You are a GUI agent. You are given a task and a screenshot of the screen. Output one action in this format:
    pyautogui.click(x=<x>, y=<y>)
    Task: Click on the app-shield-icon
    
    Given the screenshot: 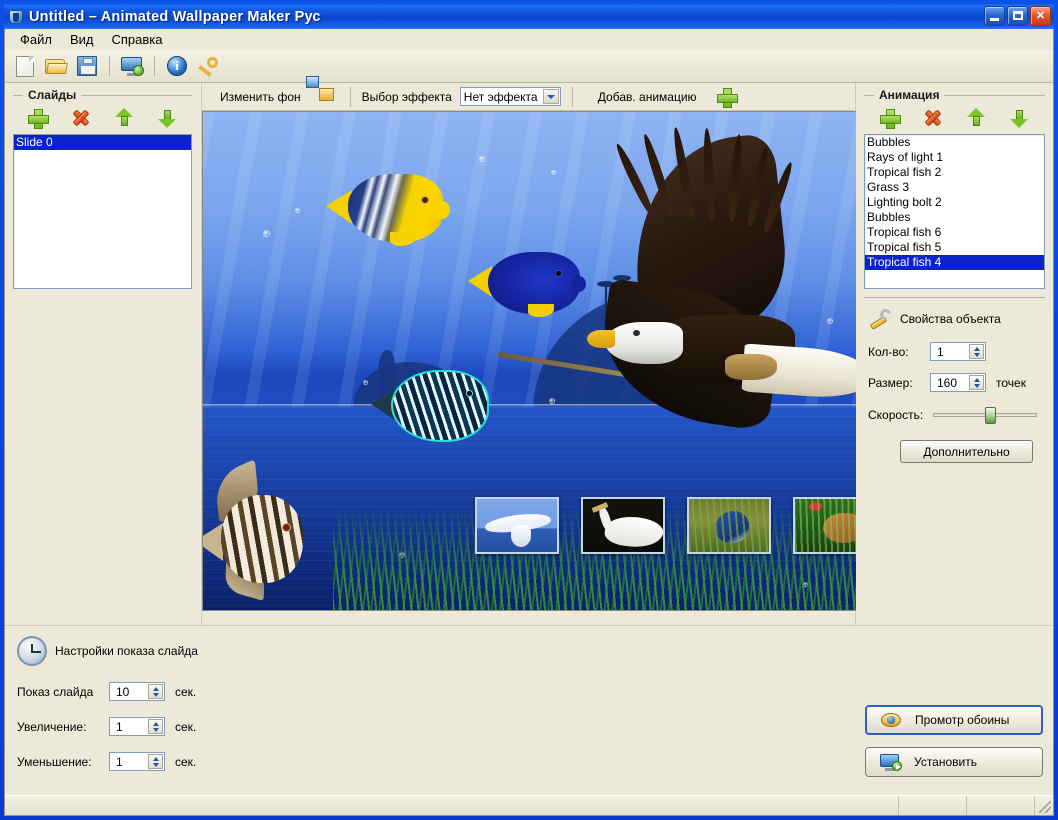 What is the action you would take?
    pyautogui.click(x=16, y=17)
    